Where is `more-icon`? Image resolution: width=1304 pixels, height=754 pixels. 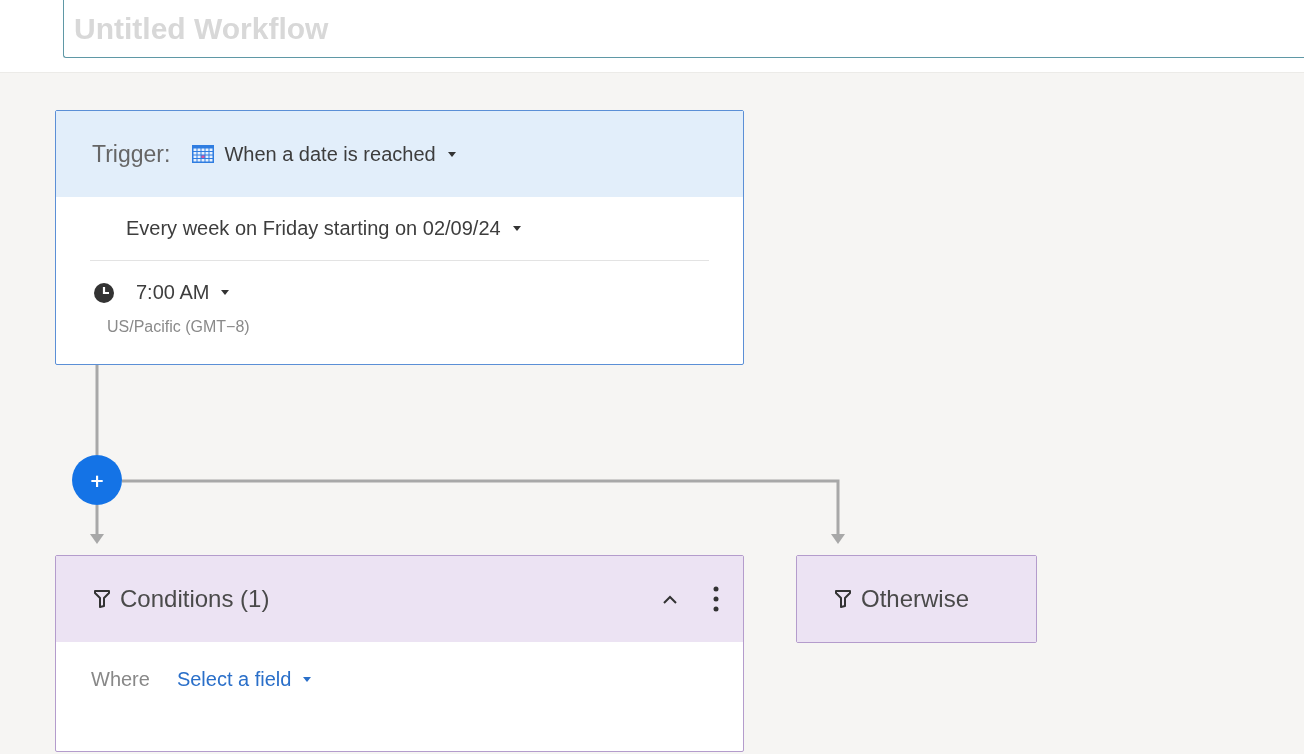
more-icon is located at coordinates (716, 599).